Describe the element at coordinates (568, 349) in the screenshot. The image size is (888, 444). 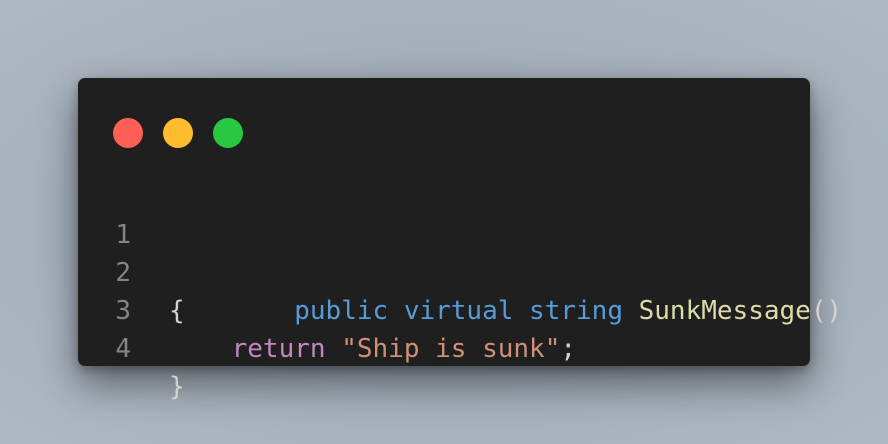
I see `token: ;` at that location.